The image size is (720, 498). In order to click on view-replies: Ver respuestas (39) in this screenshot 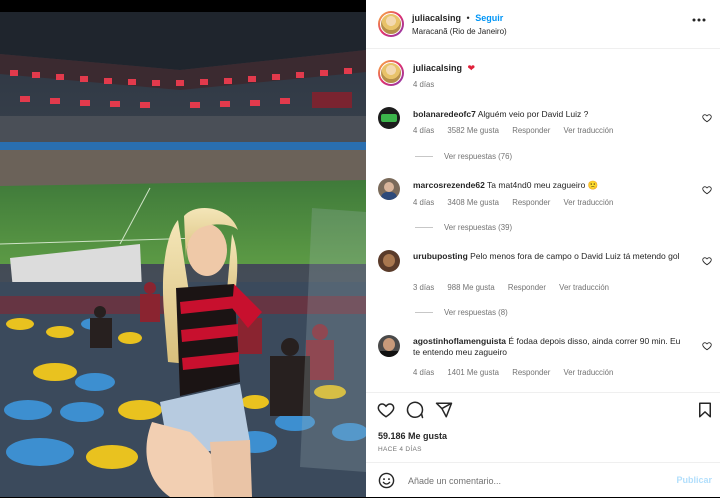, I will do `click(463, 227)`.